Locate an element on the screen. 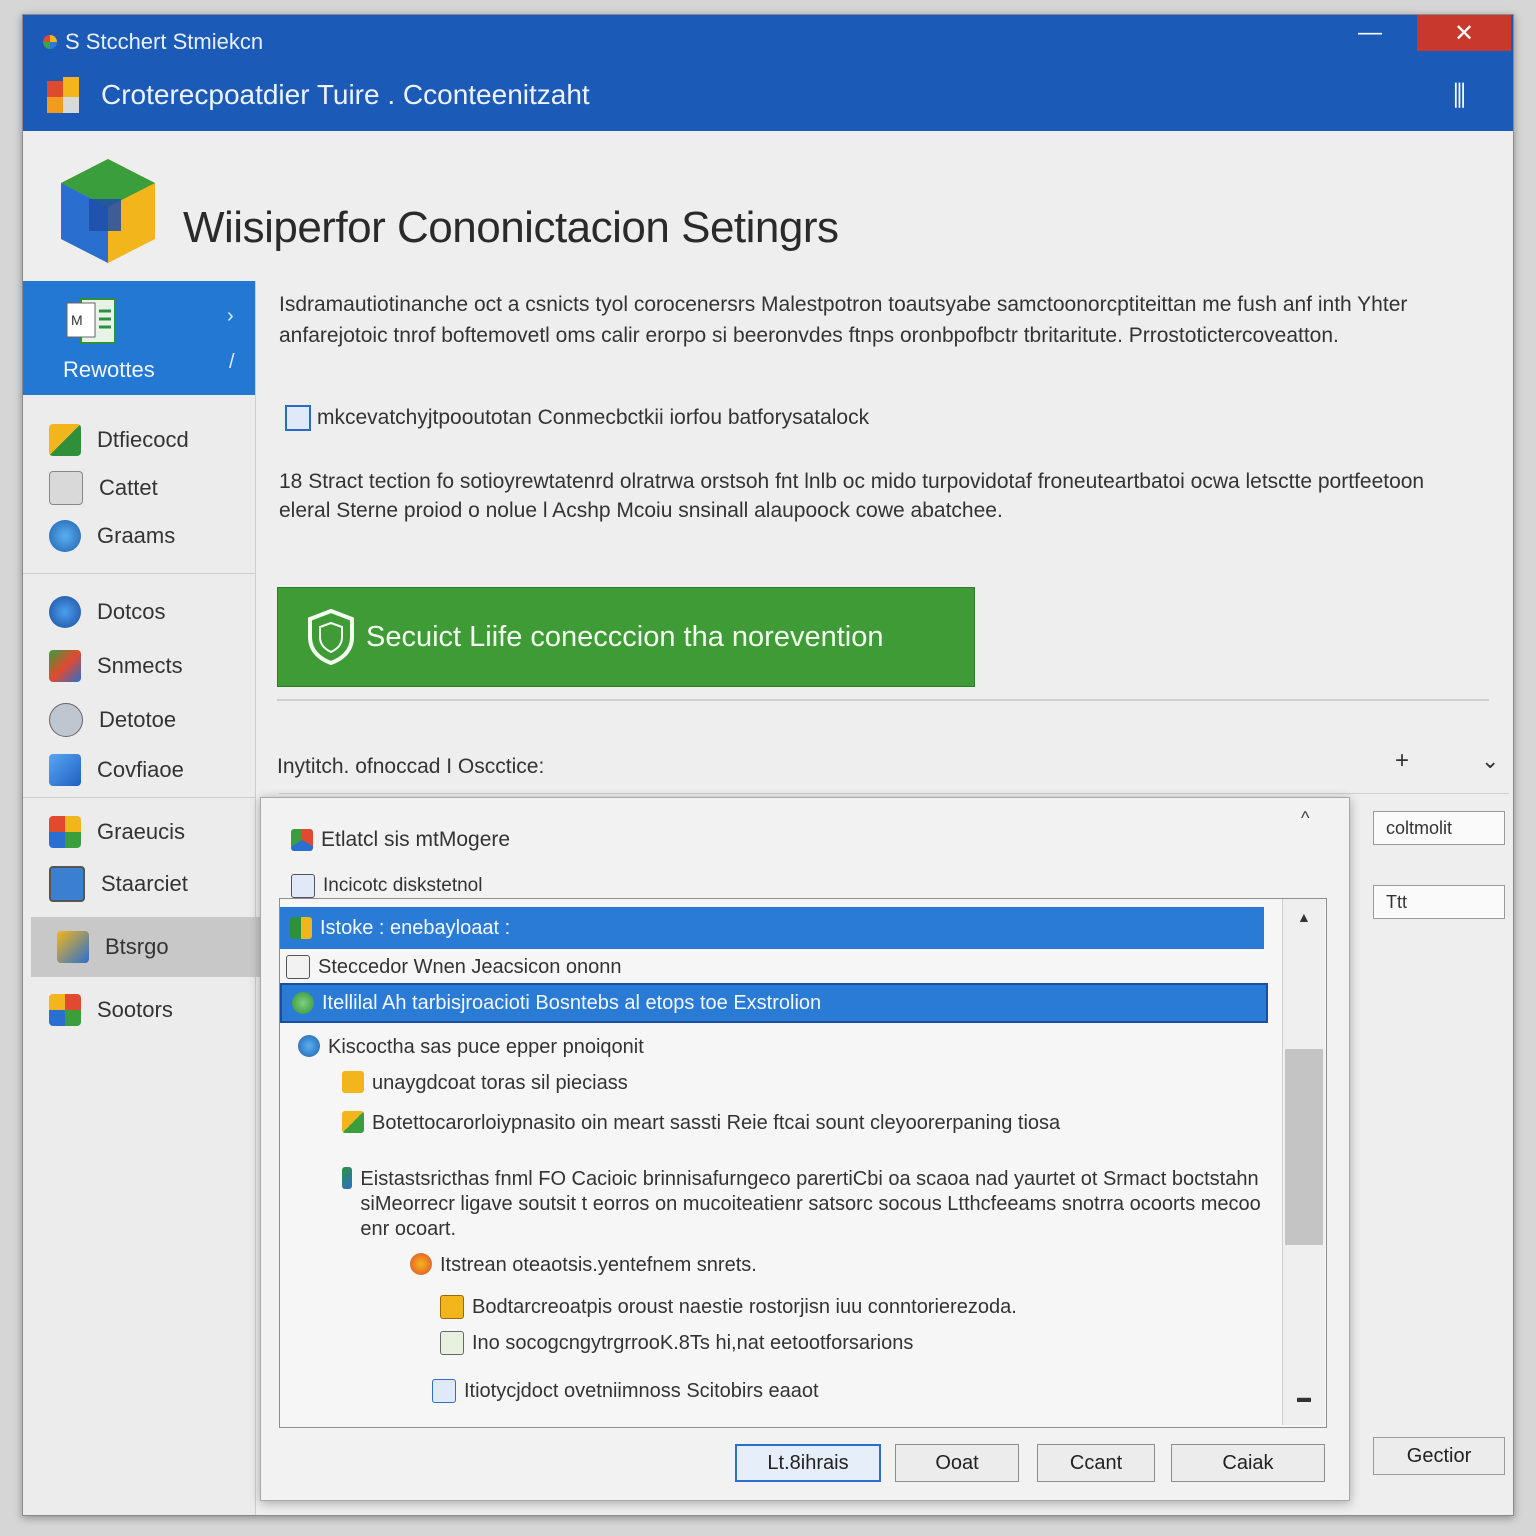 The image size is (1536, 1536). text-field: Ttt is located at coordinates (1439, 902).